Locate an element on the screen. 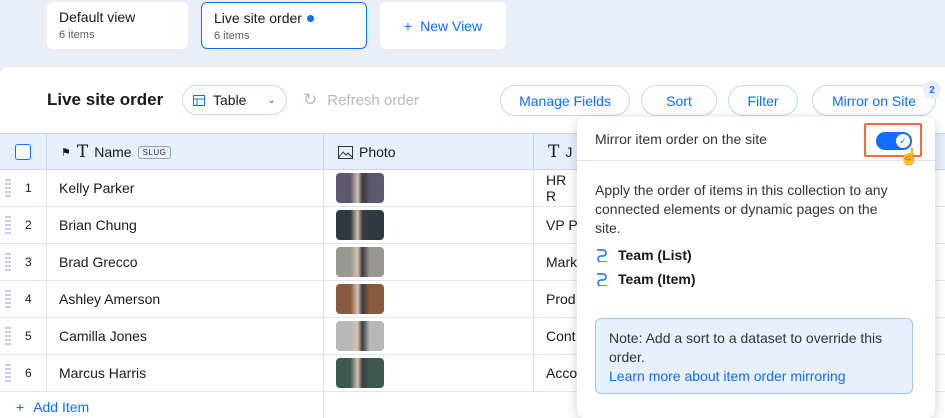 This screenshot has height=418, width=945. linked-dataset-team-list: Team (List) is located at coordinates (643, 255).